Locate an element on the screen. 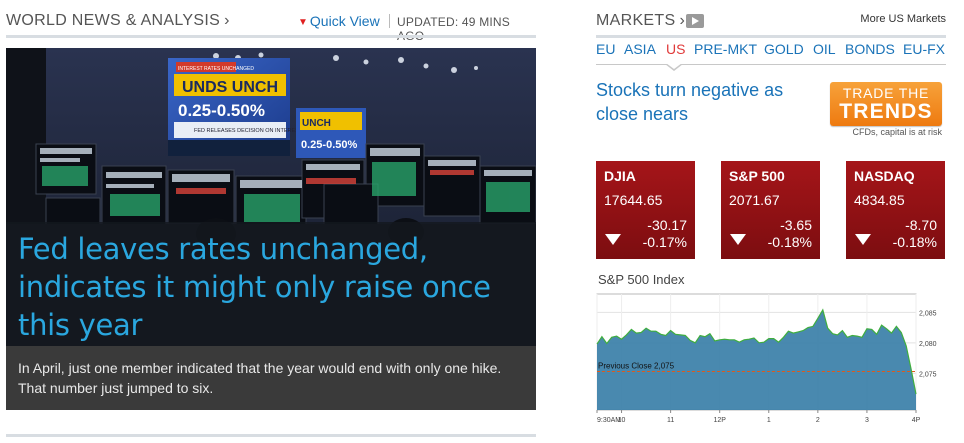 The image size is (964, 443). index-change-block: -8.70 -0.18% is located at coordinates (915, 234).